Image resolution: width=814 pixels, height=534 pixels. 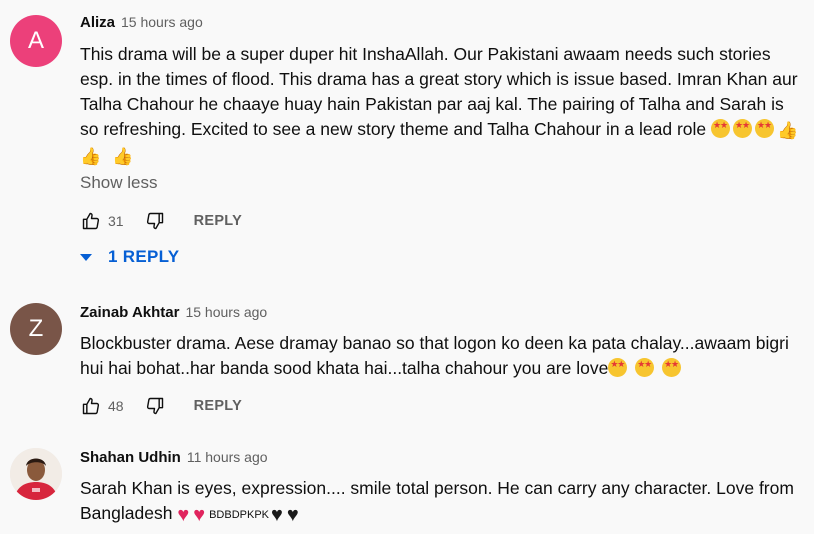 What do you see at coordinates (144, 256) in the screenshot?
I see `replies-label: 1 REPLY` at bounding box center [144, 256].